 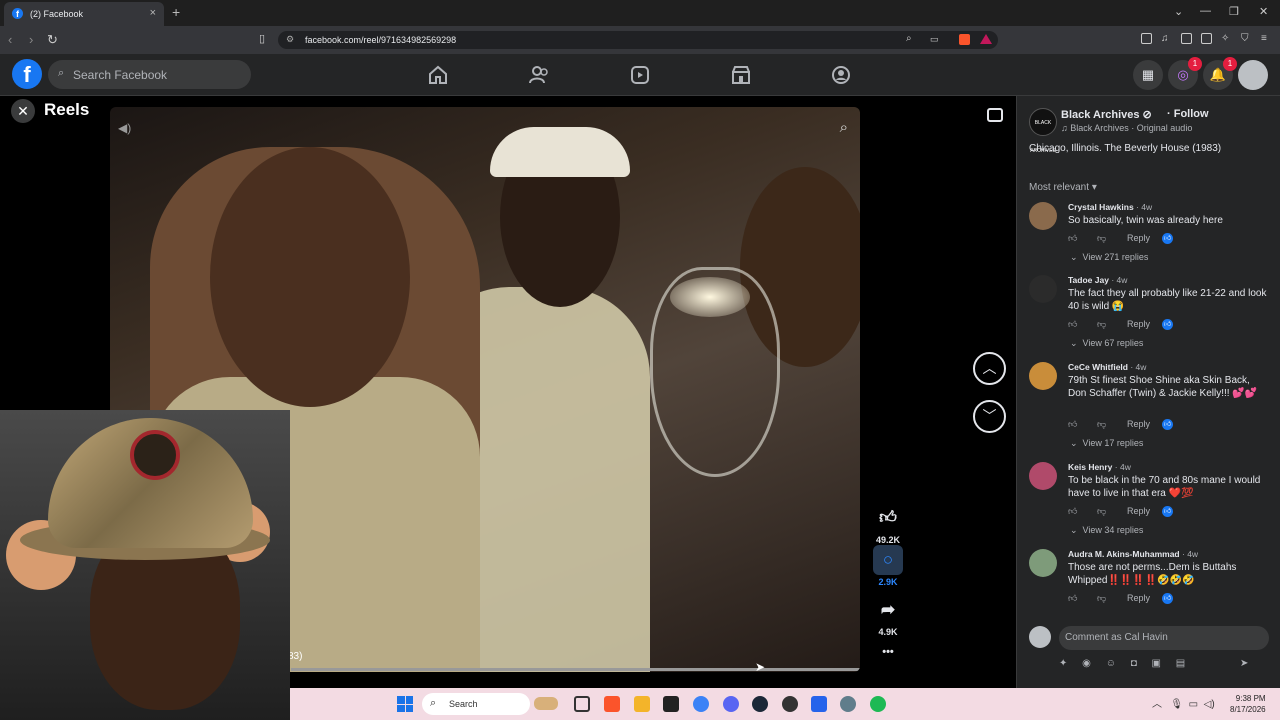 I want to click on gif-icon: ▣, so click(x=1156, y=663).